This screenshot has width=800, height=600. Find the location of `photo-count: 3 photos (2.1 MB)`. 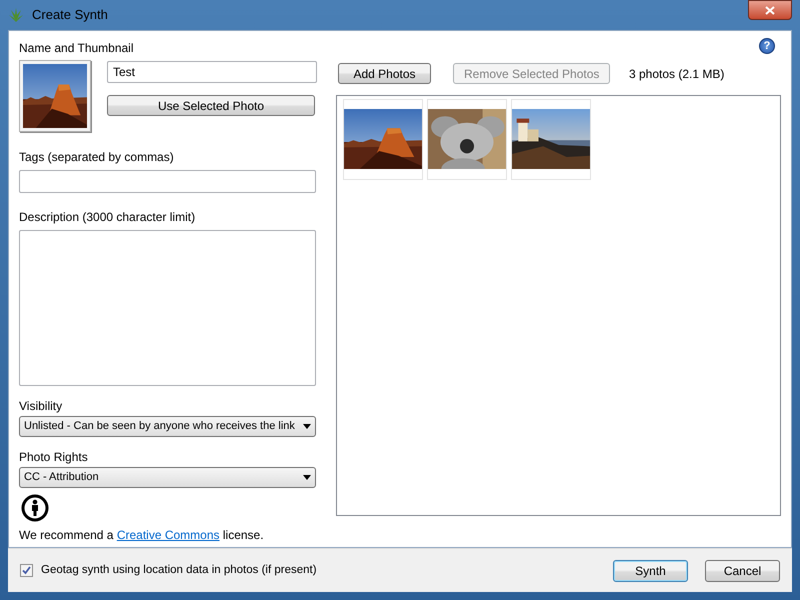

photo-count: 3 photos (2.1 MB) is located at coordinates (676, 74).